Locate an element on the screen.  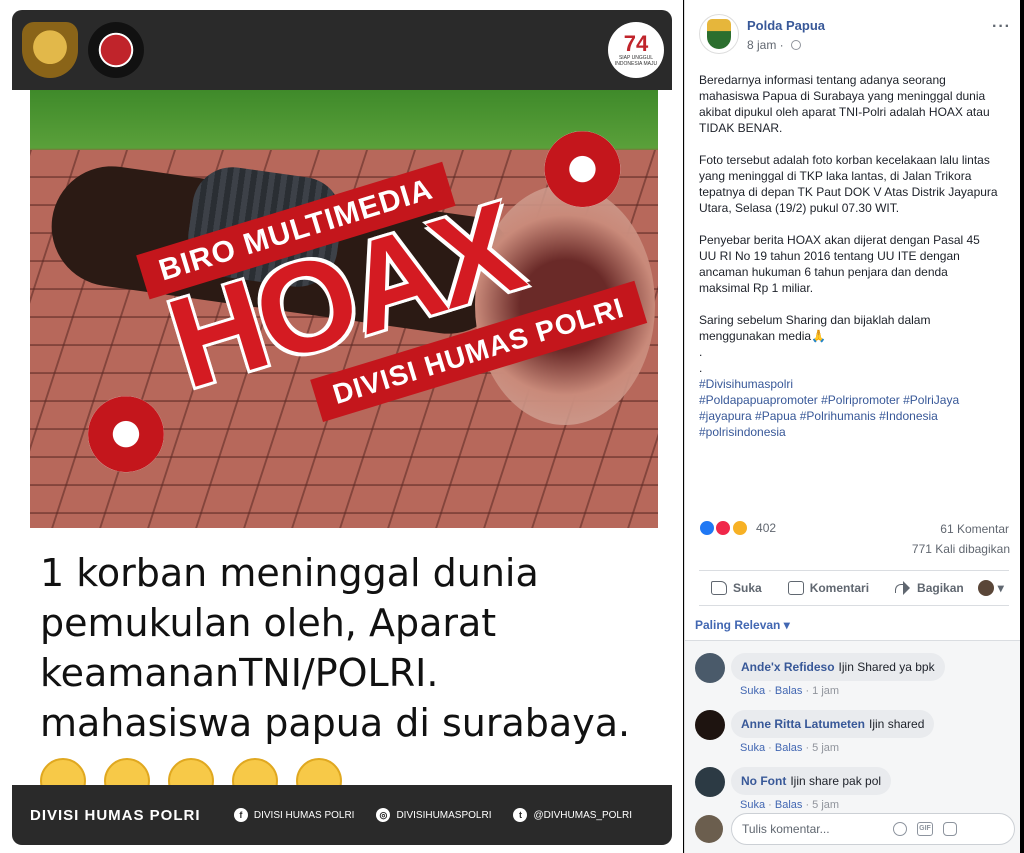
caption-line: 1 korban meninggal dunia is located at coordinates (289, 573).